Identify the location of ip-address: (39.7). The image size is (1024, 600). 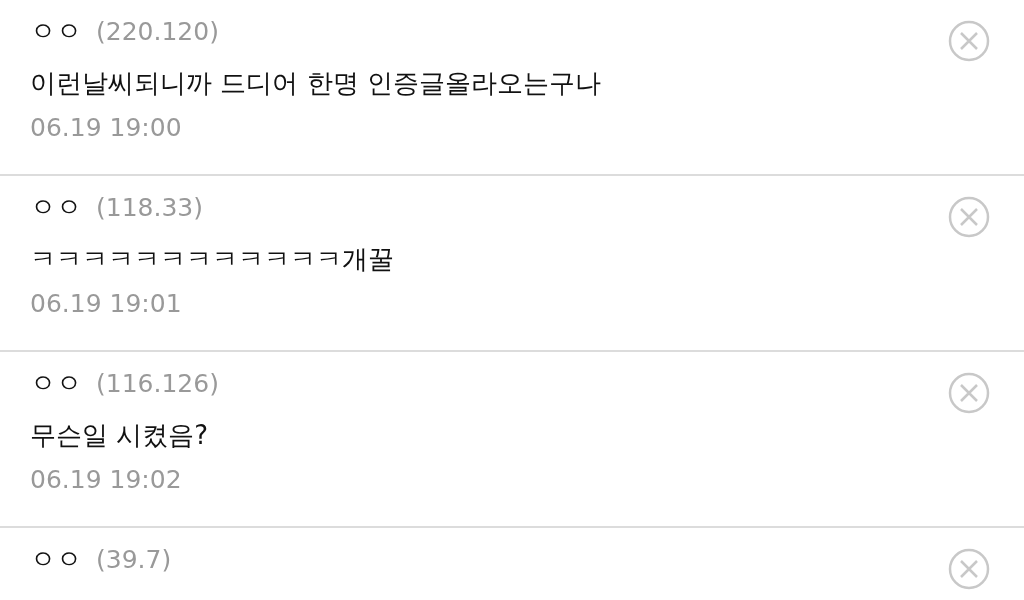
(134, 559).